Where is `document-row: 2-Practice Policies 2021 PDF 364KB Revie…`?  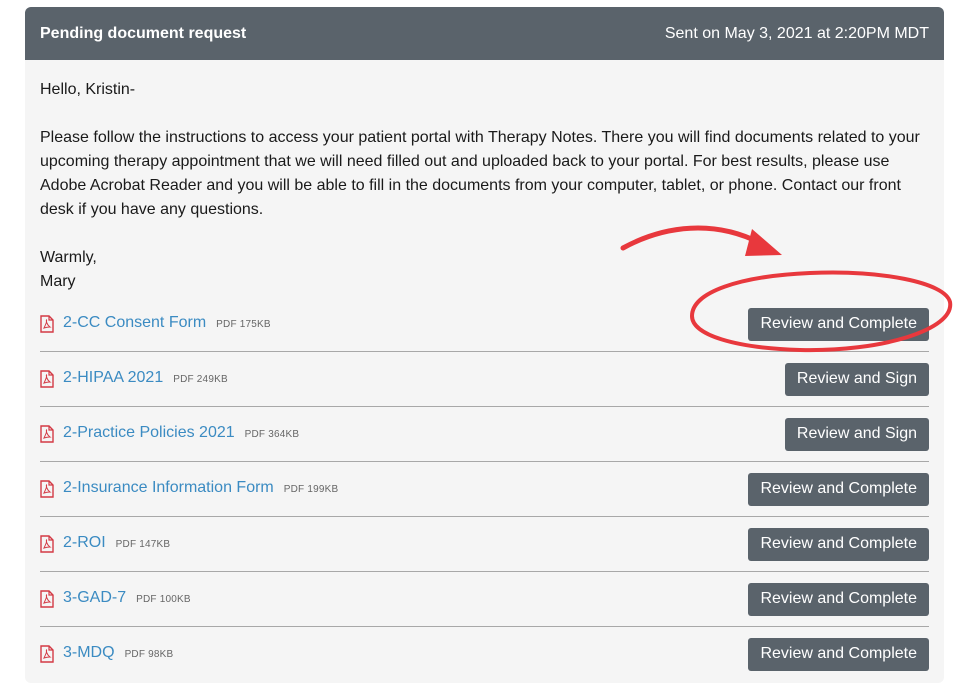
document-row: 2-Practice Policies 2021 PDF 364KB Revie… is located at coordinates (484, 434).